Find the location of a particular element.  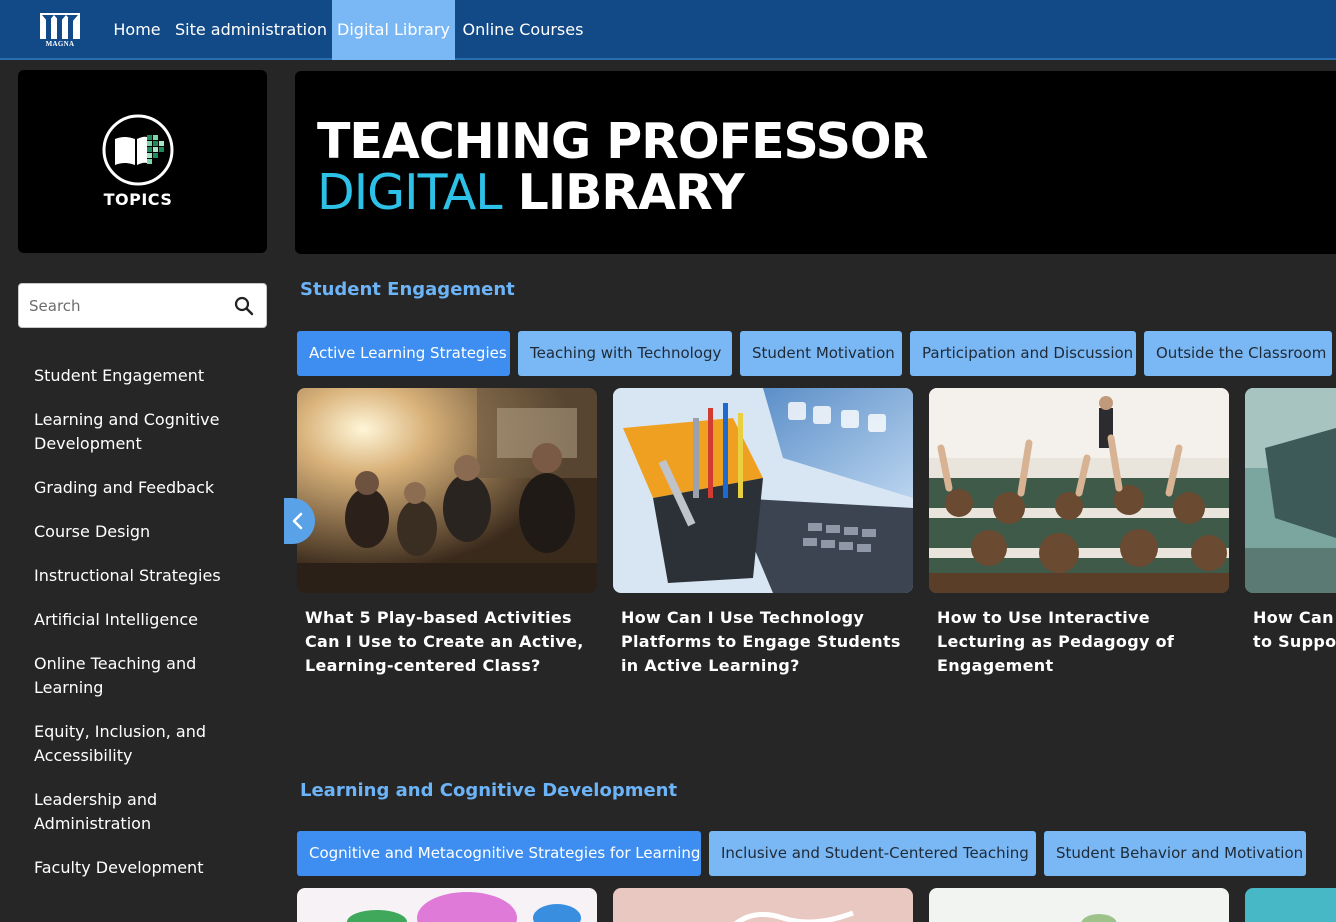

banner-word-digital: DIGITAL is located at coordinates (410, 192).